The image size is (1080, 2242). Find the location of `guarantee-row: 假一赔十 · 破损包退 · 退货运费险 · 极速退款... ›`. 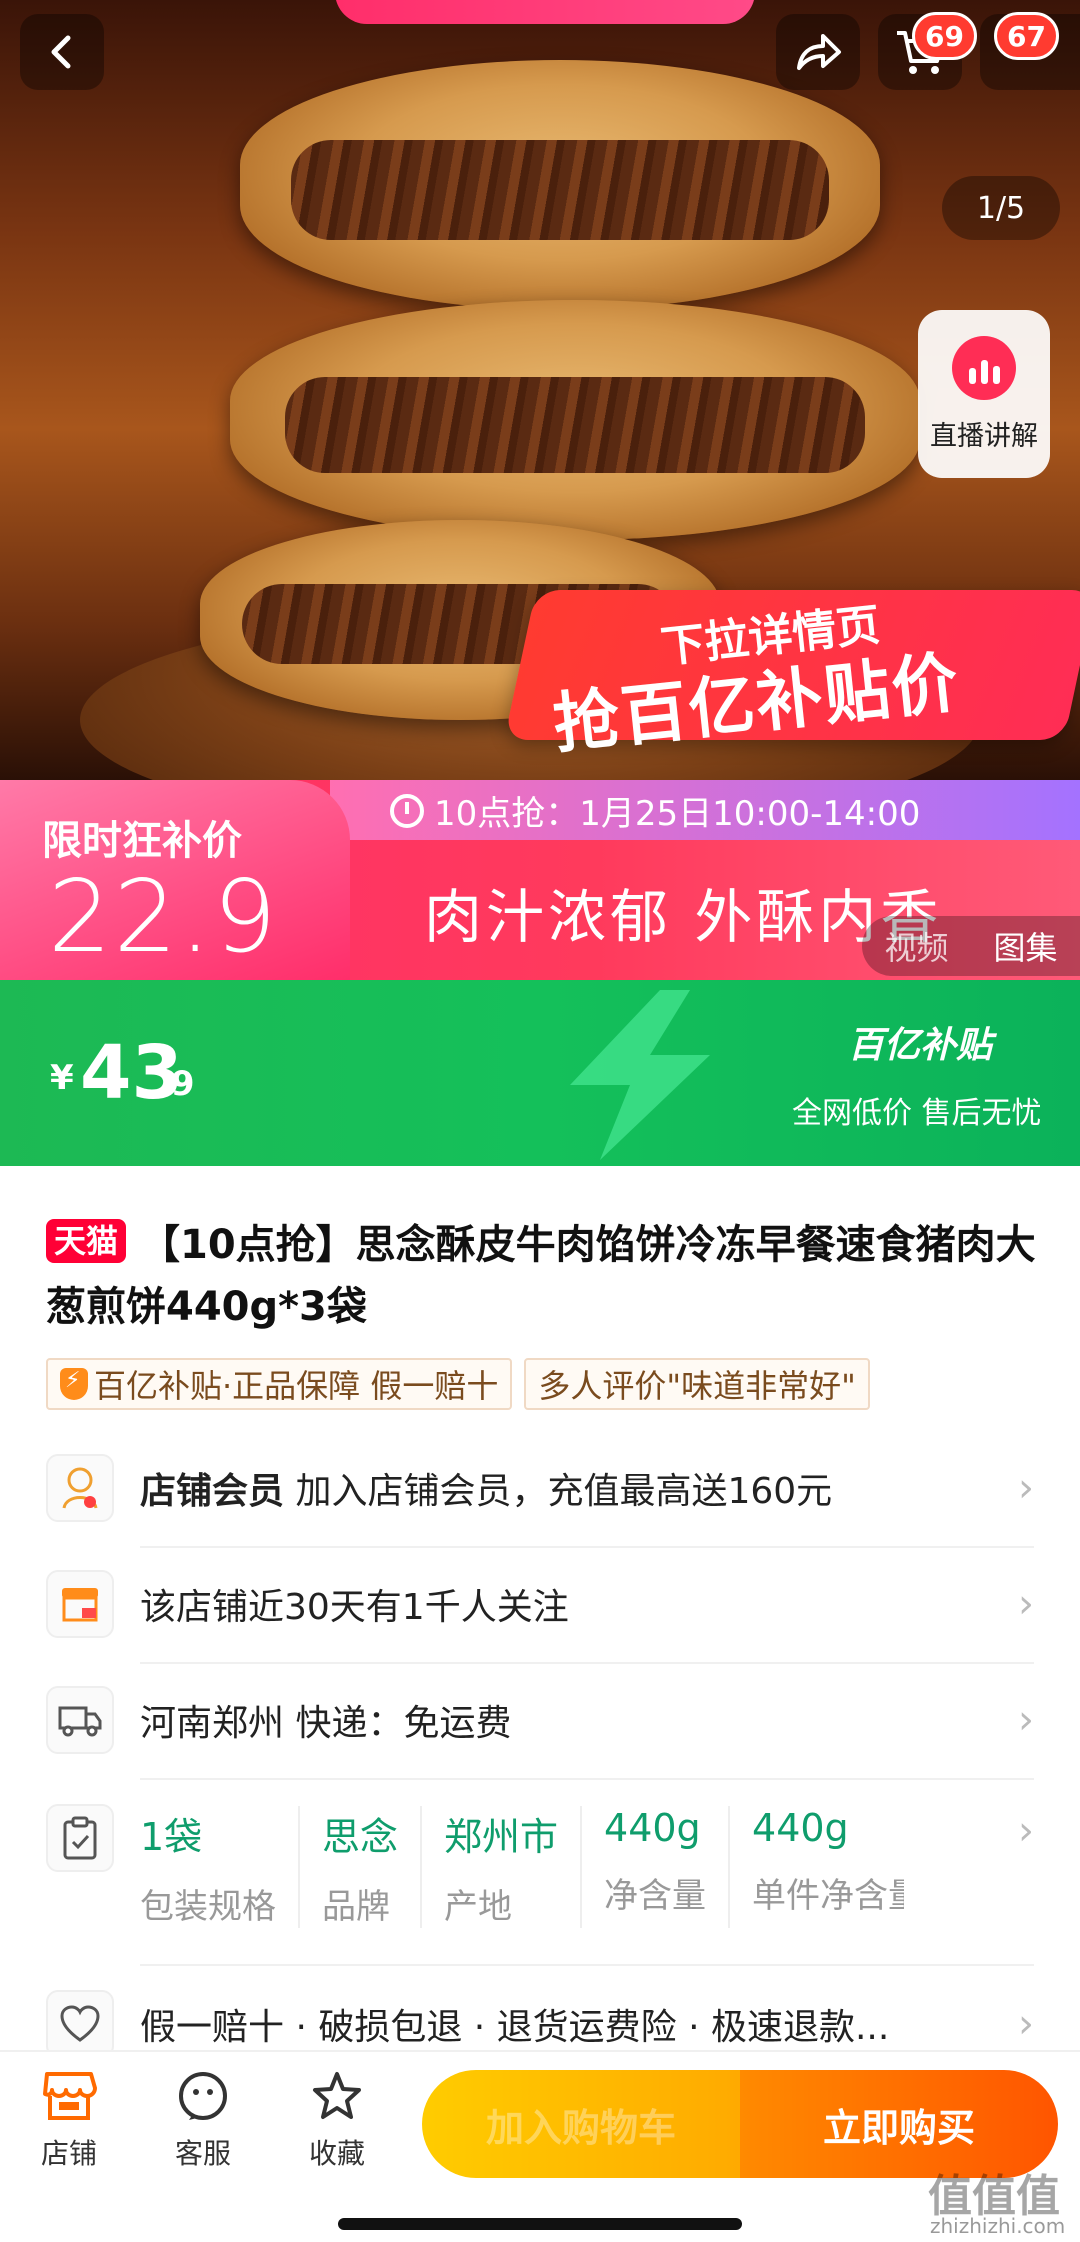

guarantee-row: 假一赔十 · 破损包退 · 退货运费险 · 极速退款... › is located at coordinates (540, 2024).